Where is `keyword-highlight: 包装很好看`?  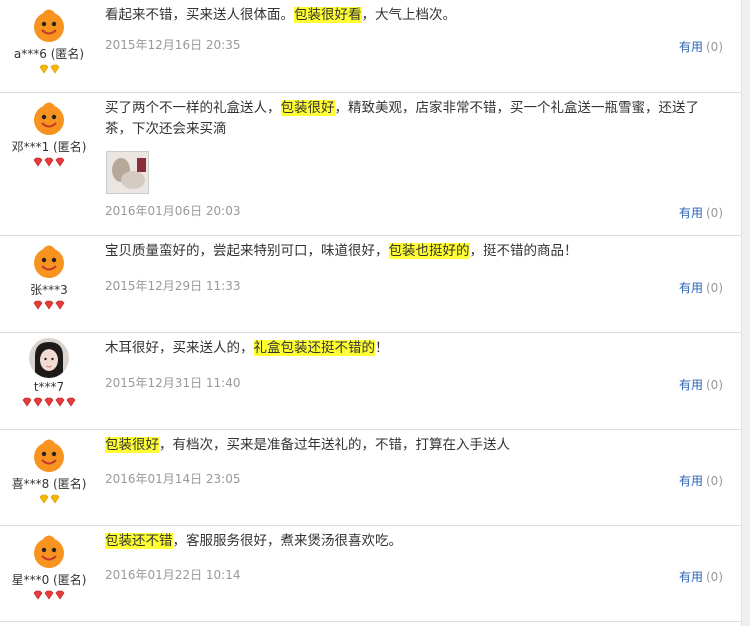
keyword-highlight: 包装很好看 is located at coordinates (328, 15).